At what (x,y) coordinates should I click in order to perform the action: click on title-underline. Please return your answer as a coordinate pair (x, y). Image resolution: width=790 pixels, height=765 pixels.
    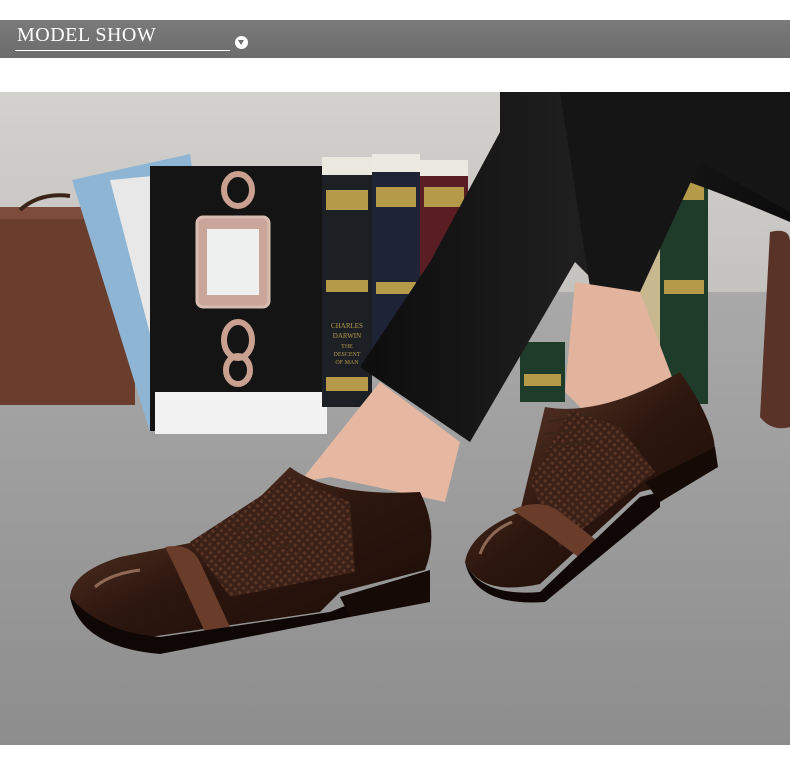
    Looking at the image, I should click on (122, 50).